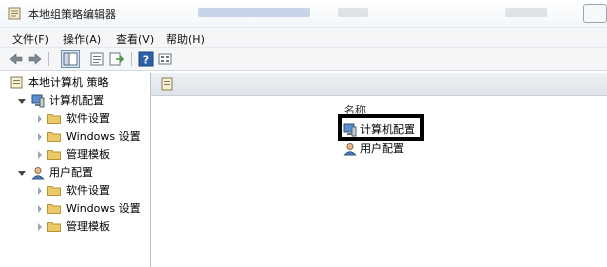 This screenshot has height=267, width=607. What do you see at coordinates (71, 172) in the screenshot?
I see `tree-item-label: 用户配置` at bounding box center [71, 172].